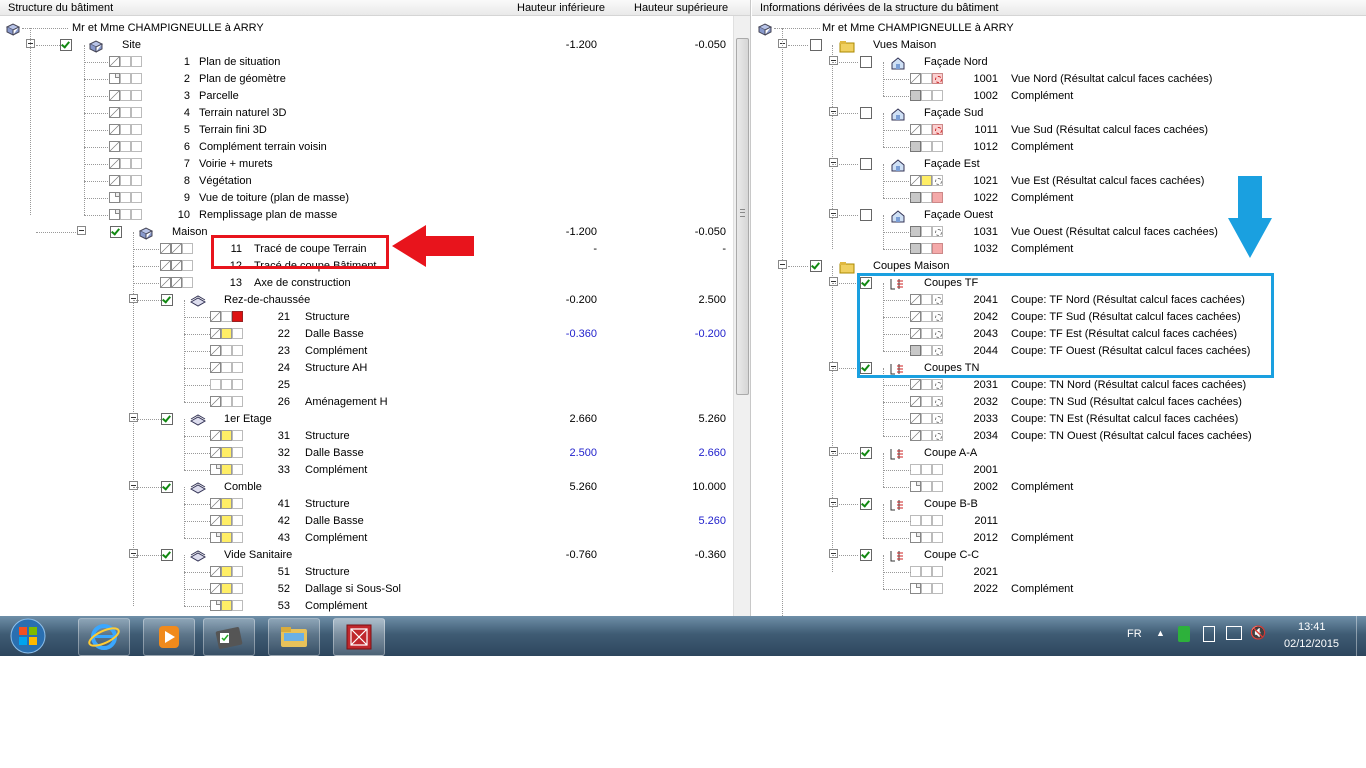  I want to click on column-header-lower-height: Hauteur inférieure, so click(561, 8).